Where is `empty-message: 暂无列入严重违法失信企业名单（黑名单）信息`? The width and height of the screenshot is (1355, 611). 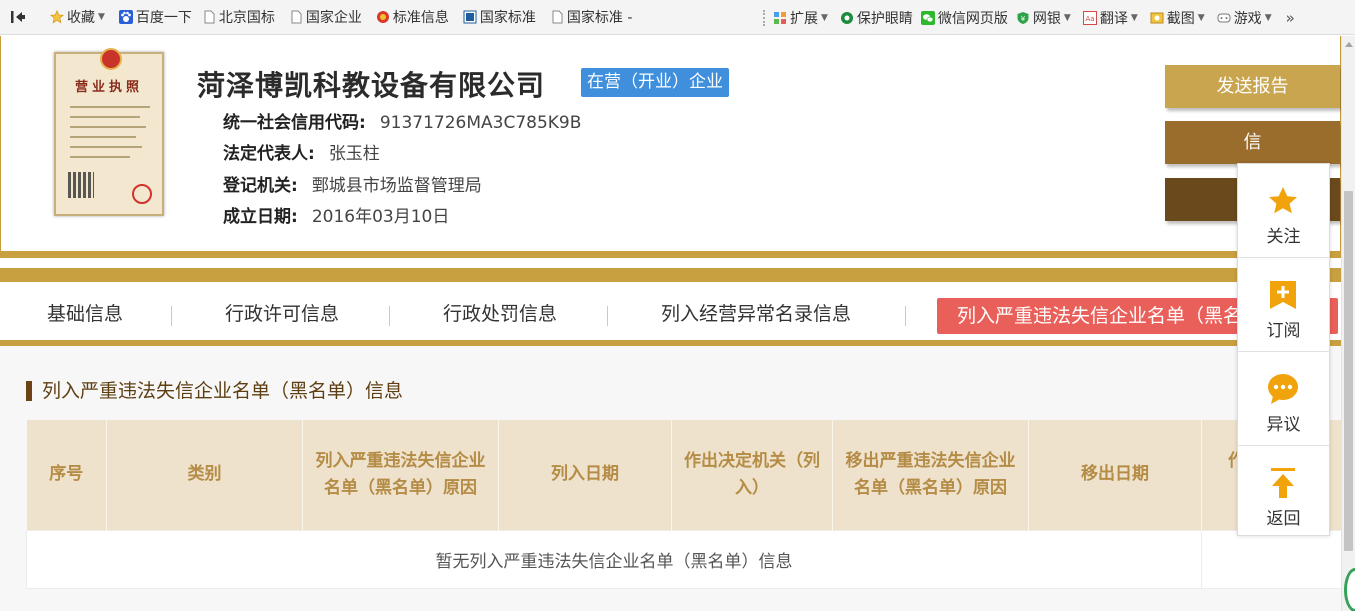
empty-message: 暂无列入严重违法失信企业名单（黑名单）信息 is located at coordinates (614, 559).